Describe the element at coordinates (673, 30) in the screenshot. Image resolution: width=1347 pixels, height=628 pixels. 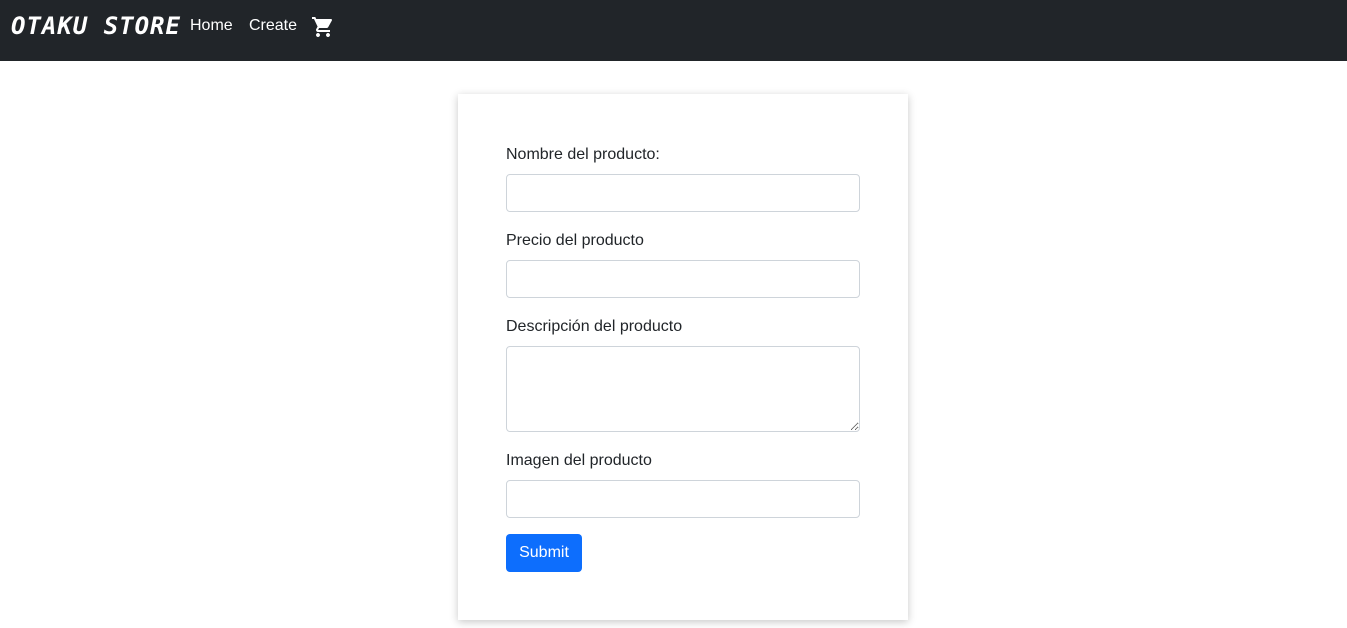
I see `top-navbar: OTAKU STORE Home Create` at that location.